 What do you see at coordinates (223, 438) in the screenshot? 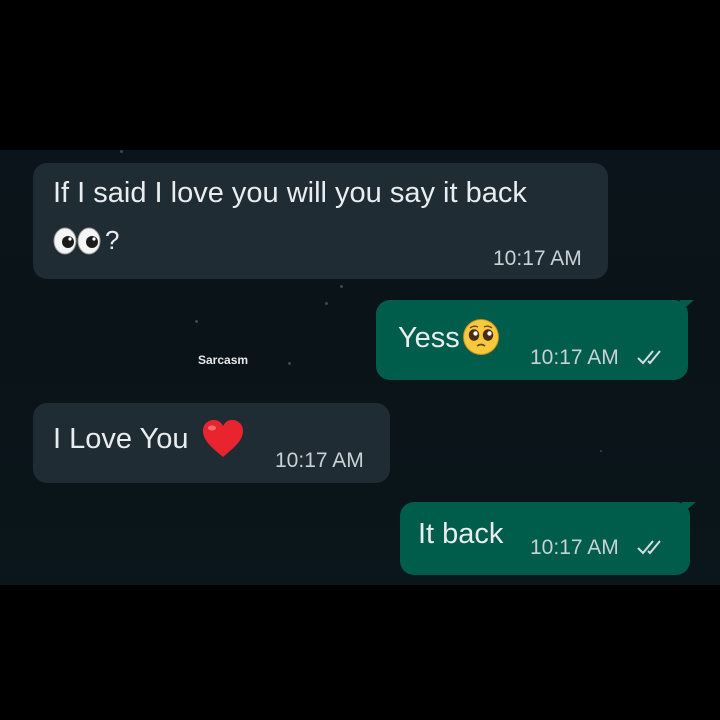
I see `red-heart-emoji-icon` at bounding box center [223, 438].